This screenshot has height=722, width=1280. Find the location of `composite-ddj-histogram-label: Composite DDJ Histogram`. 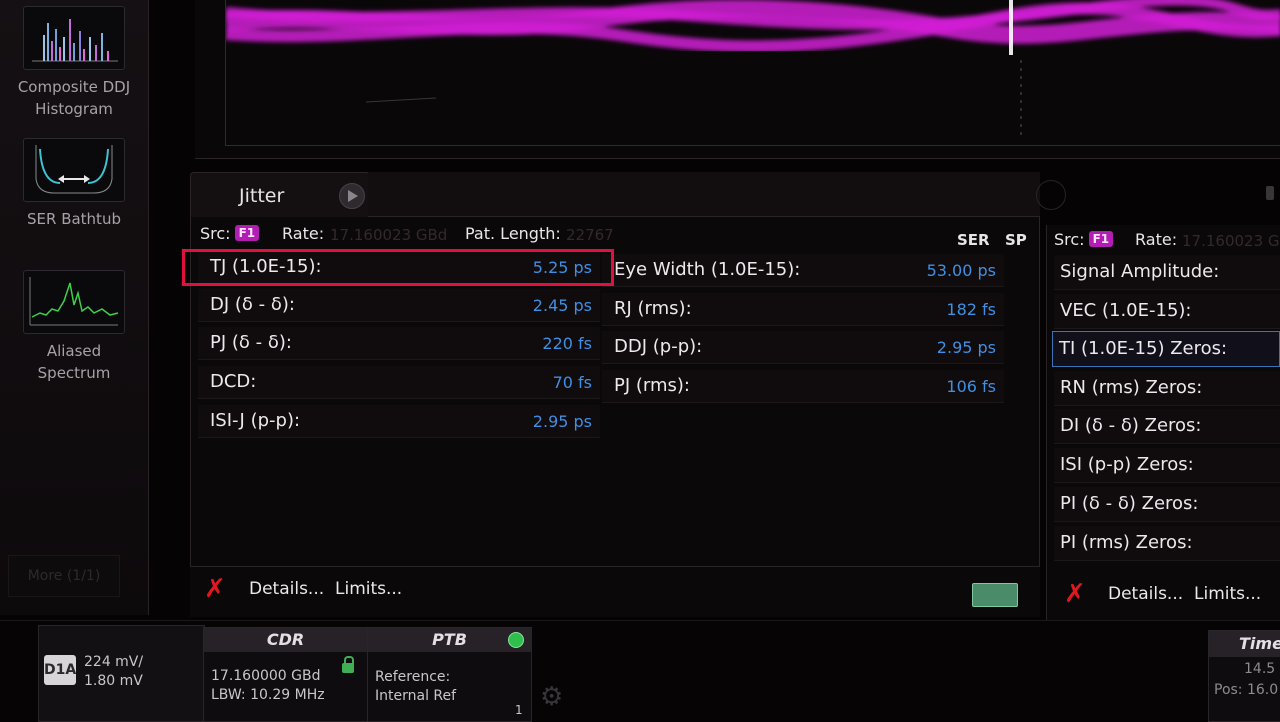

composite-ddj-histogram-label: Composite DDJ Histogram is located at coordinates (74, 98).